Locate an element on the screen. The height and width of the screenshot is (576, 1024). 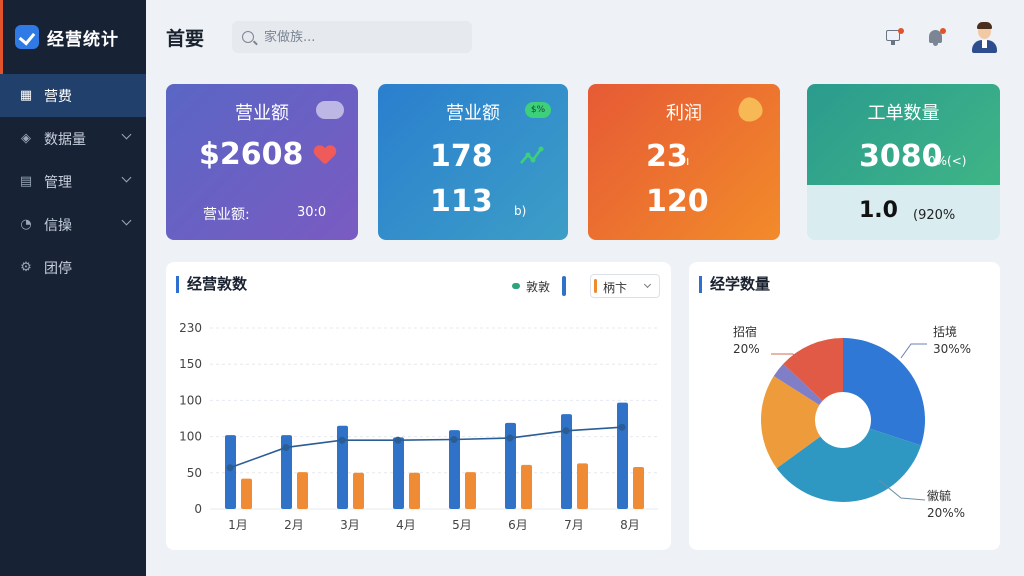
pie-label: 招宿 20% is located at coordinates (746, 341).